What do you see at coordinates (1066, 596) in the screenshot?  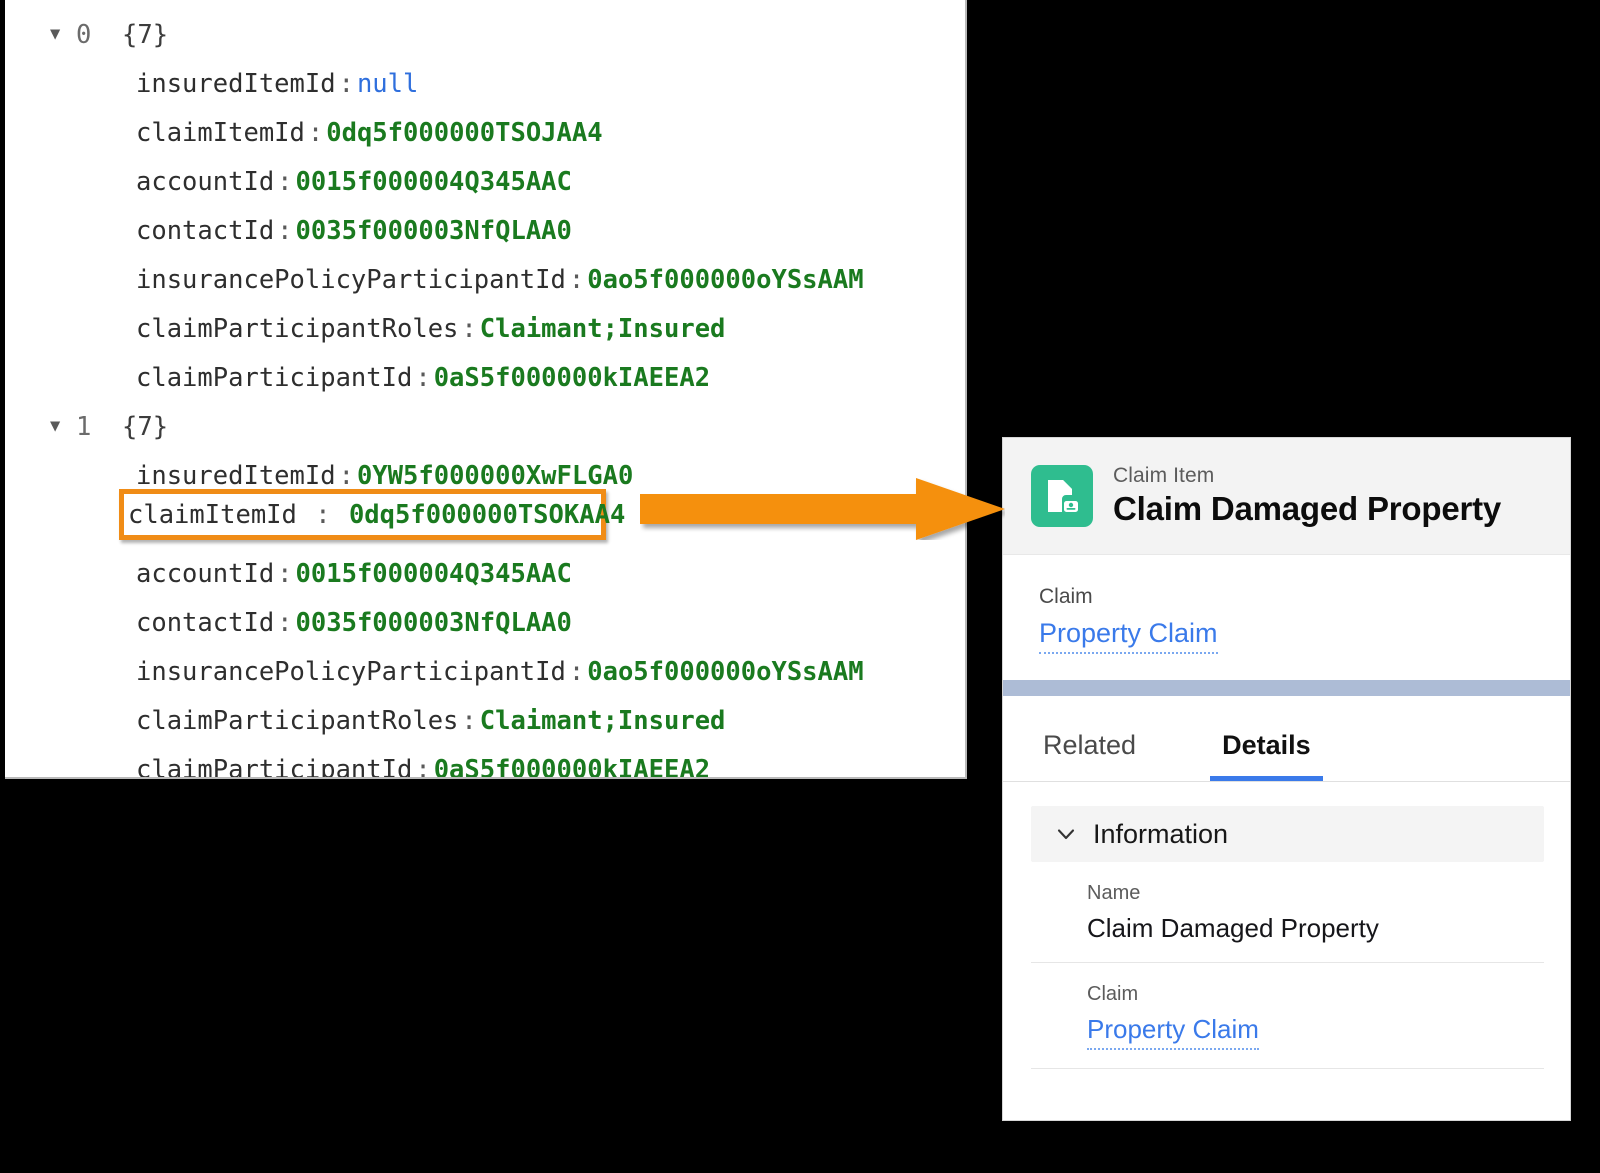 I see `compact-claim-label: Claim` at bounding box center [1066, 596].